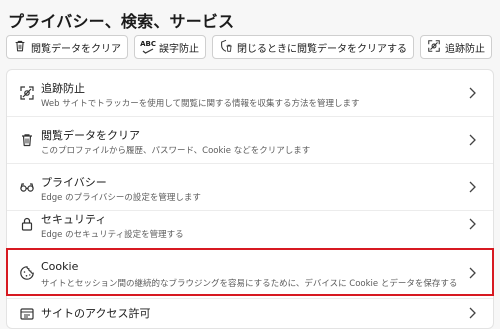 This screenshot has width=500, height=329. I want to click on lock-icon, so click(27, 224).